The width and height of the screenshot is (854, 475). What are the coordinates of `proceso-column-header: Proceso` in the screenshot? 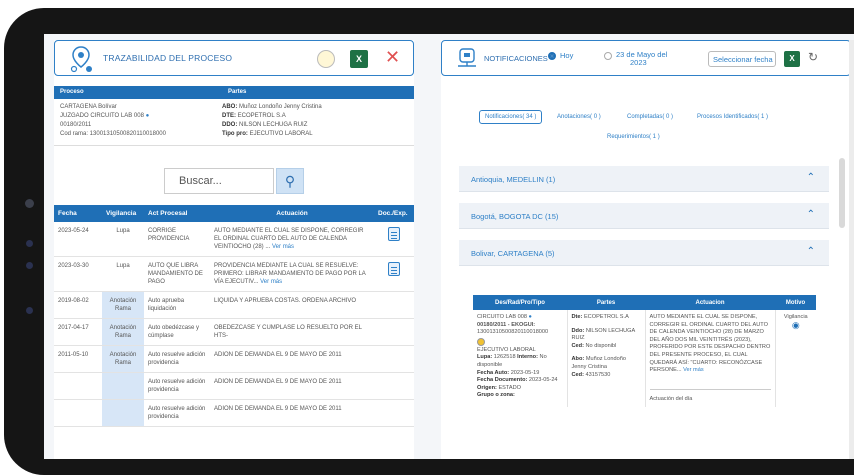 It's located at (72, 92).